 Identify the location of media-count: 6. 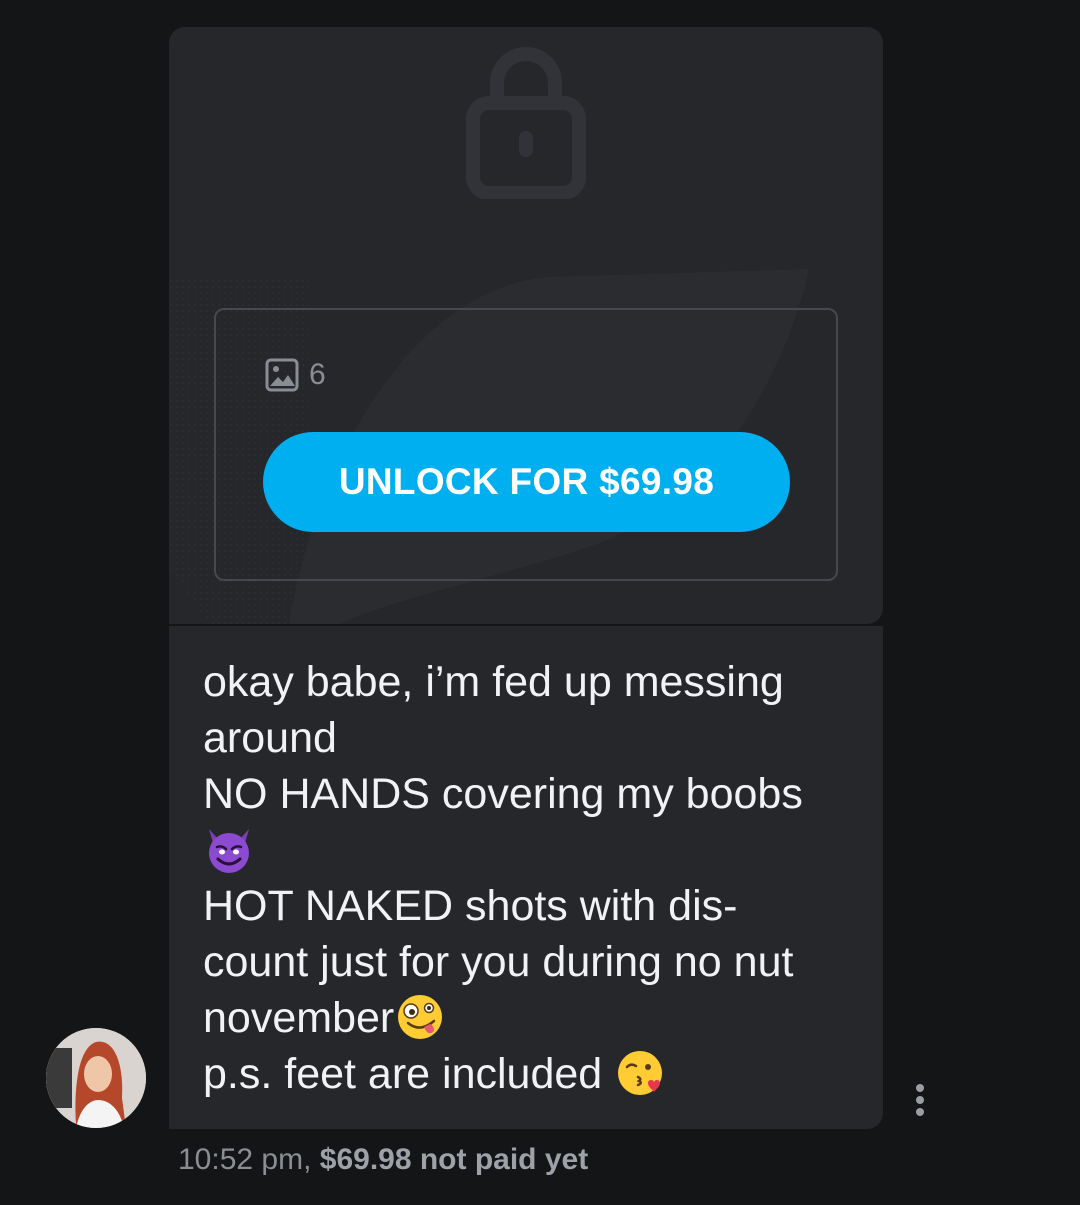
(295, 375).